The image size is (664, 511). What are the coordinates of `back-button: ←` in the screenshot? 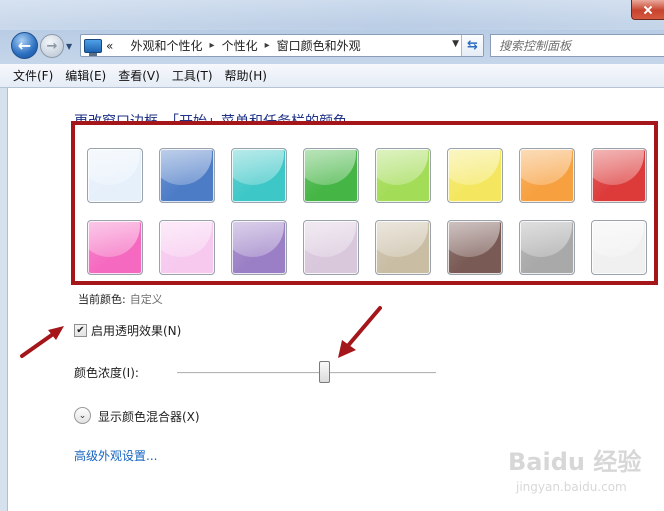 It's located at (24, 45).